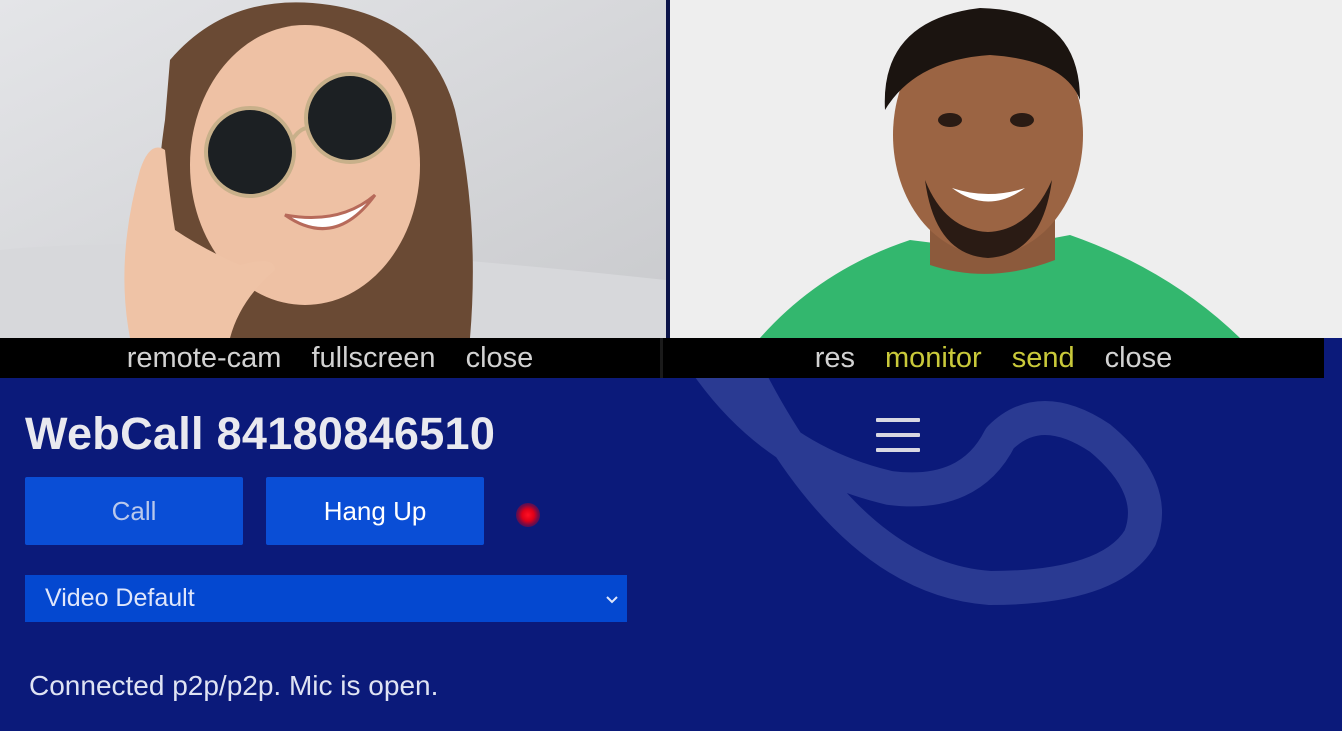  What do you see at coordinates (898, 435) in the screenshot?
I see `hamburger-menu-icon` at bounding box center [898, 435].